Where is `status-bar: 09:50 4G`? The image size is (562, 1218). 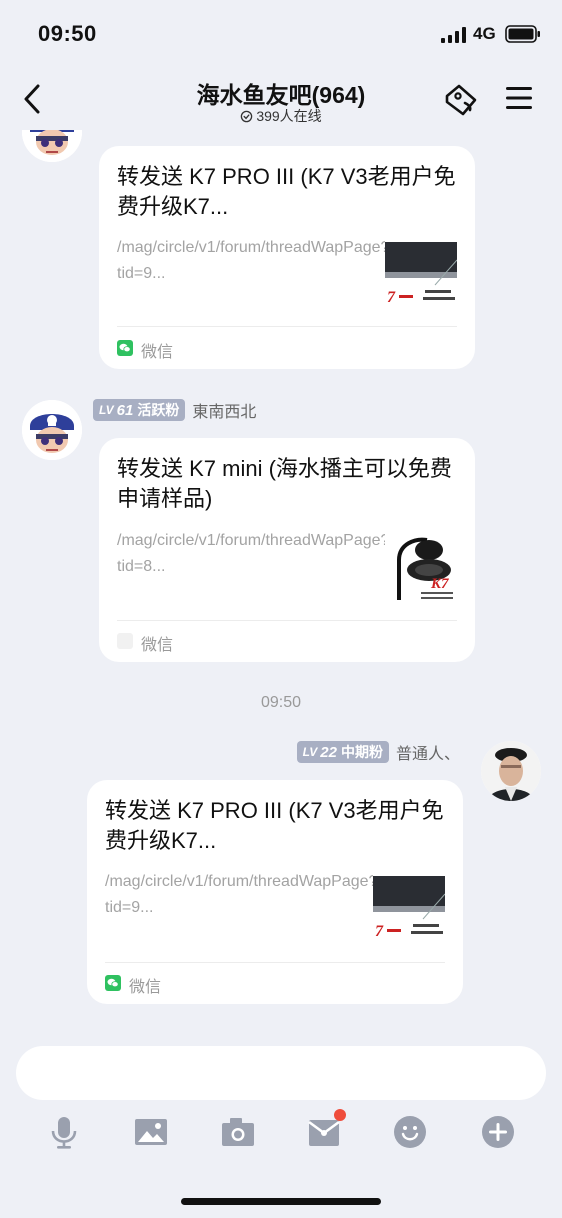 status-bar: 09:50 4G is located at coordinates (281, 33).